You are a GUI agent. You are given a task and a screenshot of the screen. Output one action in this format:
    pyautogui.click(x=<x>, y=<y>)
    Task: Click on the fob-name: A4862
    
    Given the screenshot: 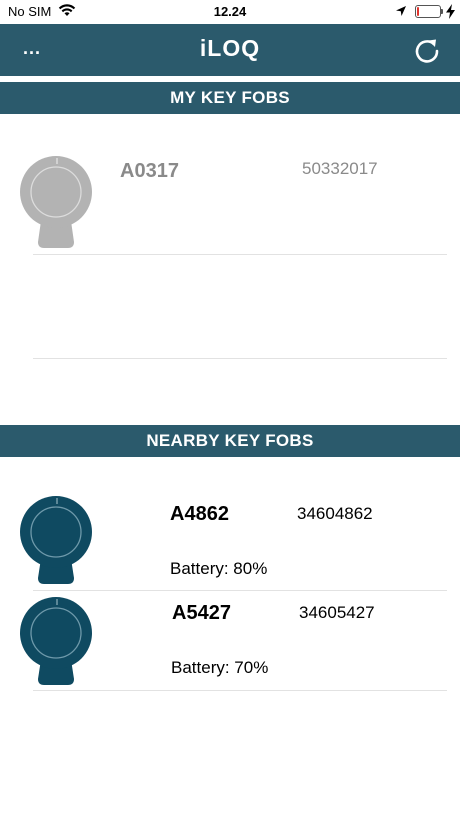 What is the action you would take?
    pyautogui.click(x=199, y=514)
    